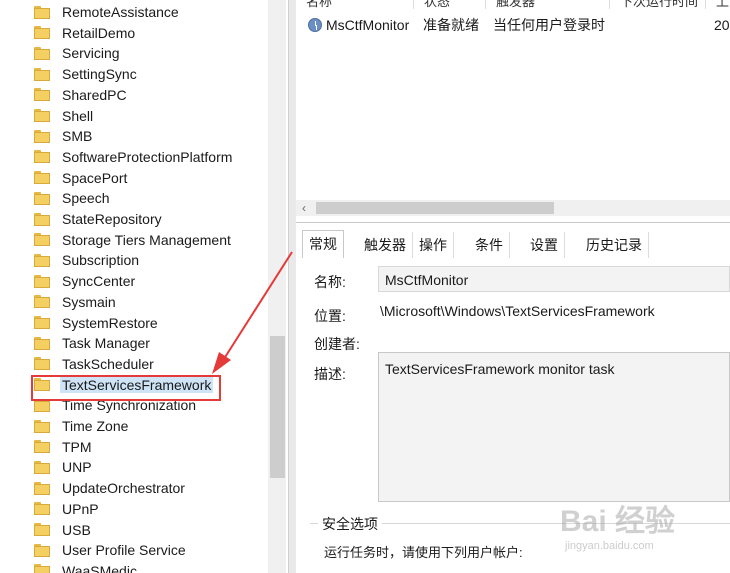 The image size is (730, 573). I want to click on tree-item: SMB, so click(64, 136).